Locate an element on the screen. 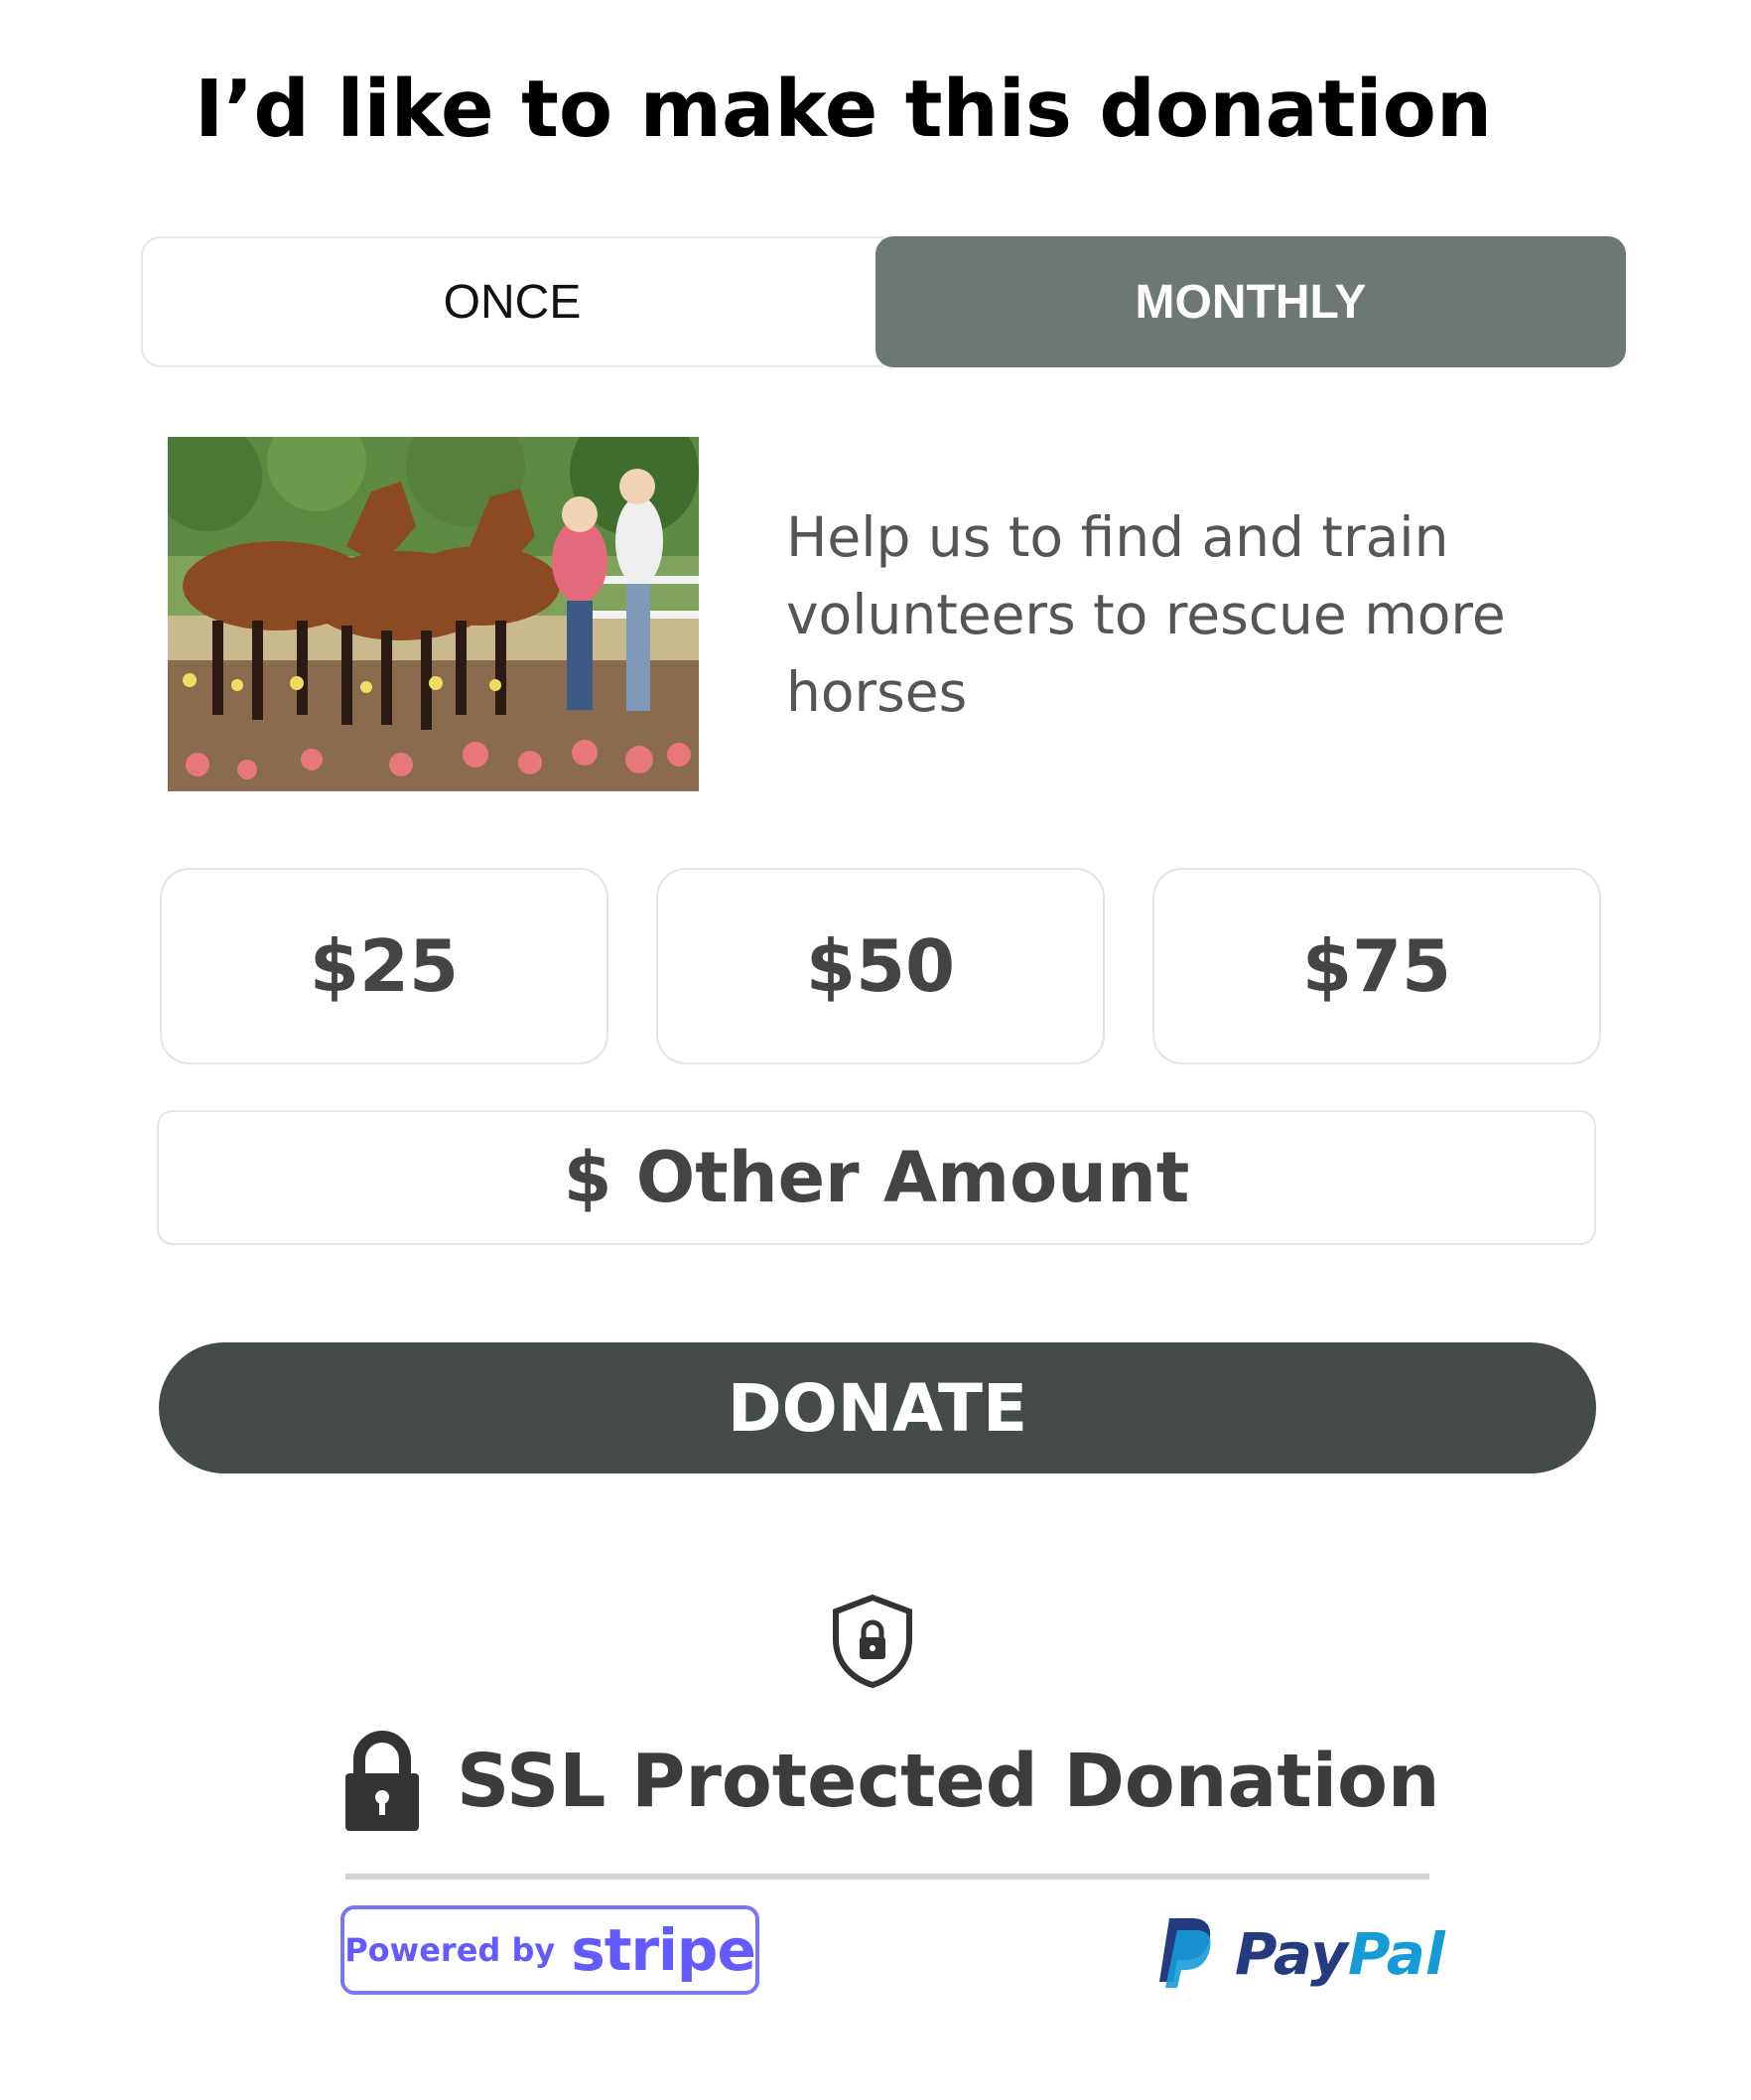 The image size is (1751, 2100). other-amount-field is located at coordinates (876, 1177).